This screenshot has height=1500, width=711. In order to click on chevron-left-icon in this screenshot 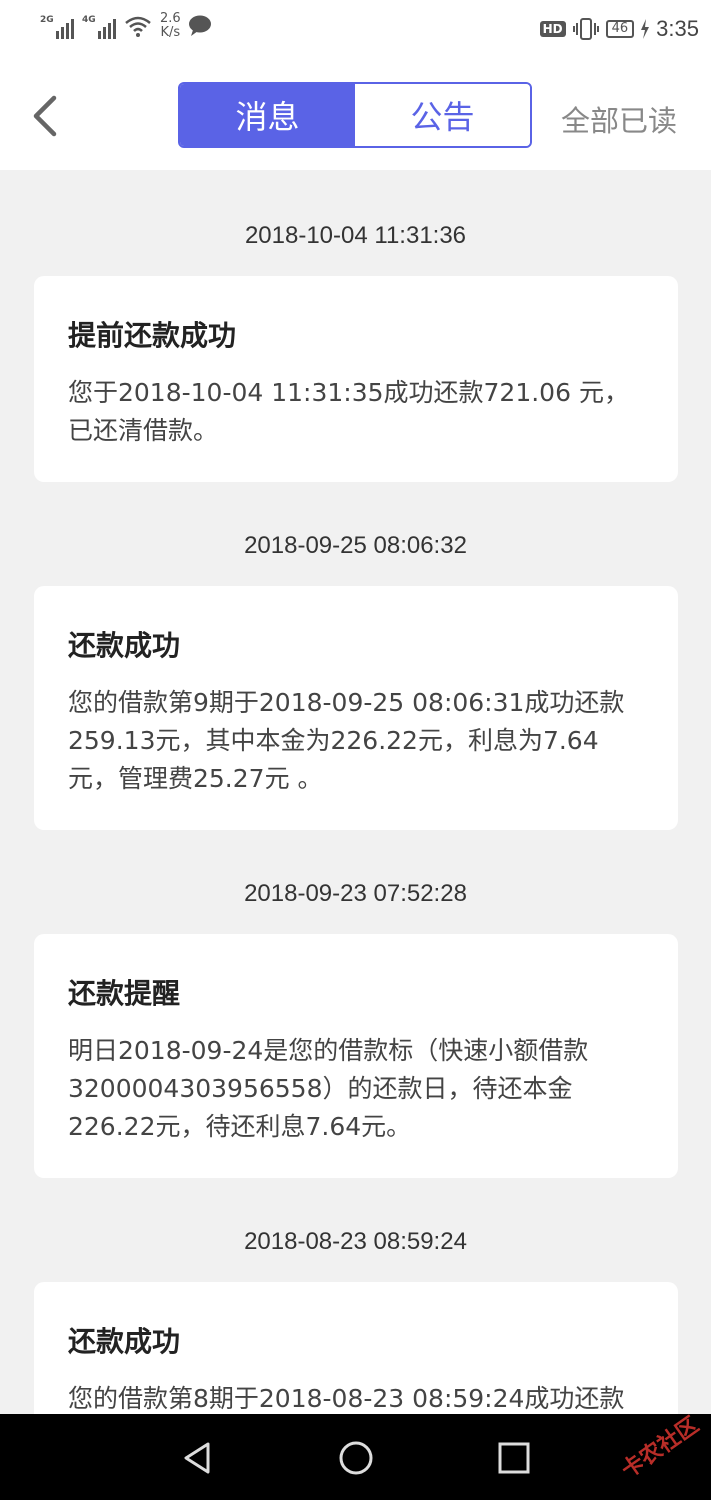, I will do `click(45, 116)`.